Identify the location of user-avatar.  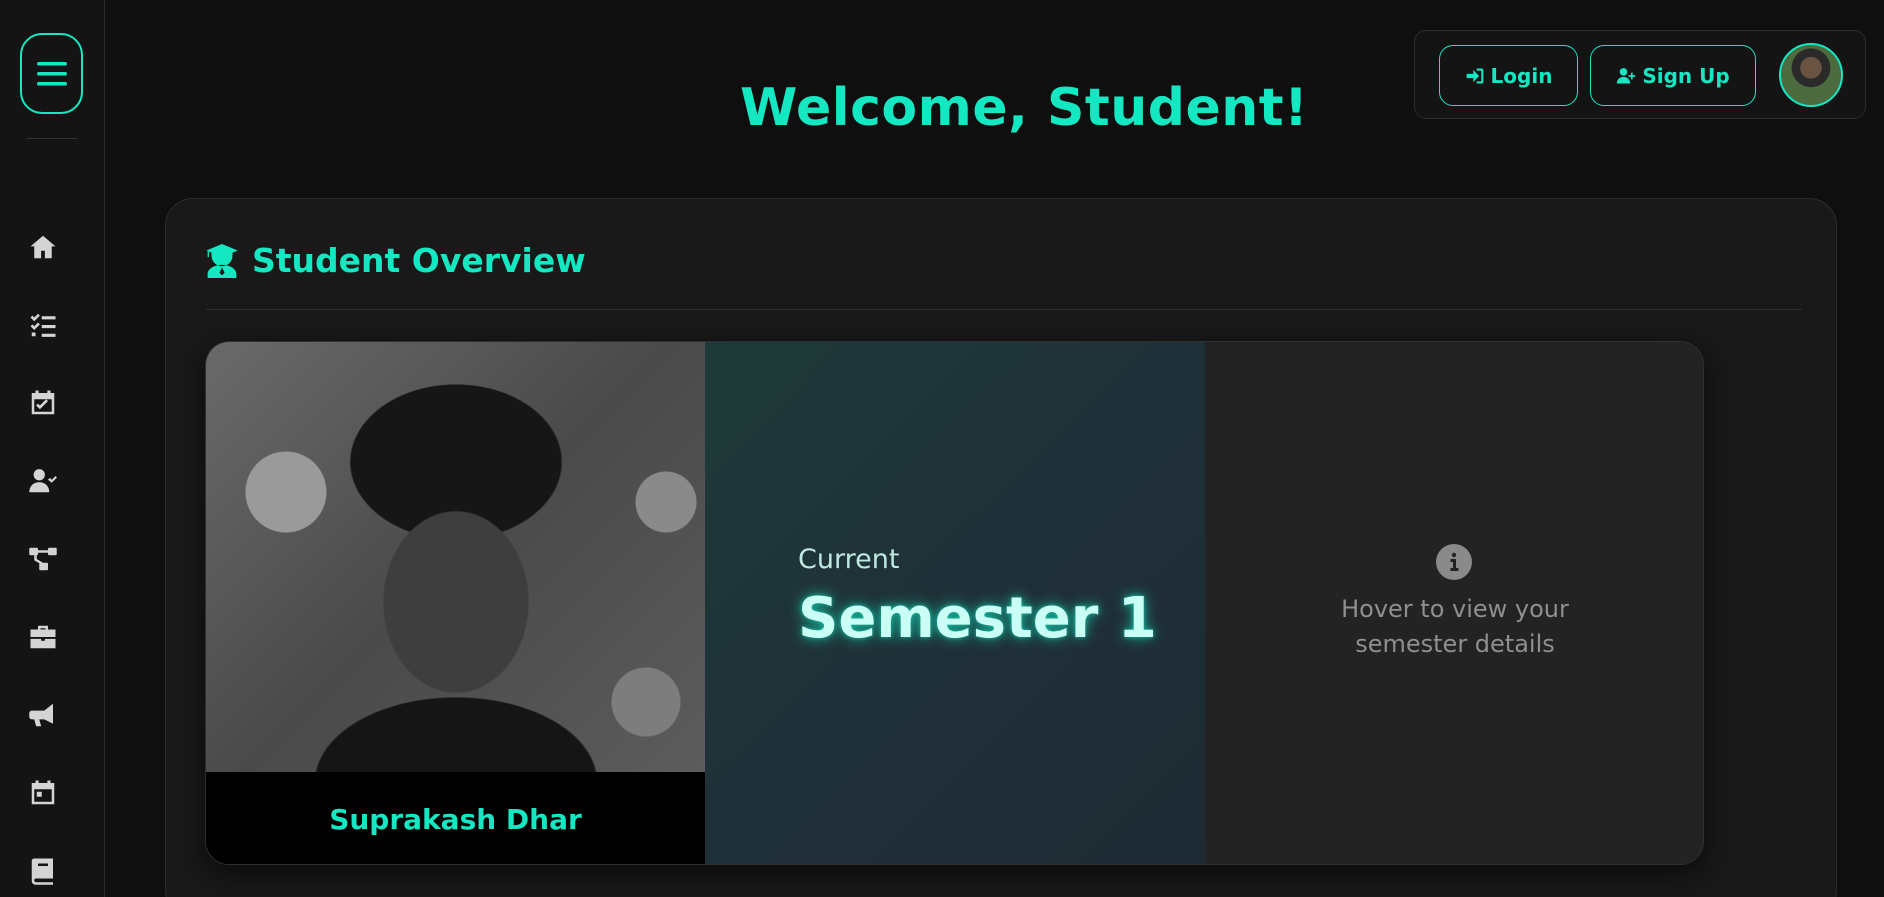
(1811, 75).